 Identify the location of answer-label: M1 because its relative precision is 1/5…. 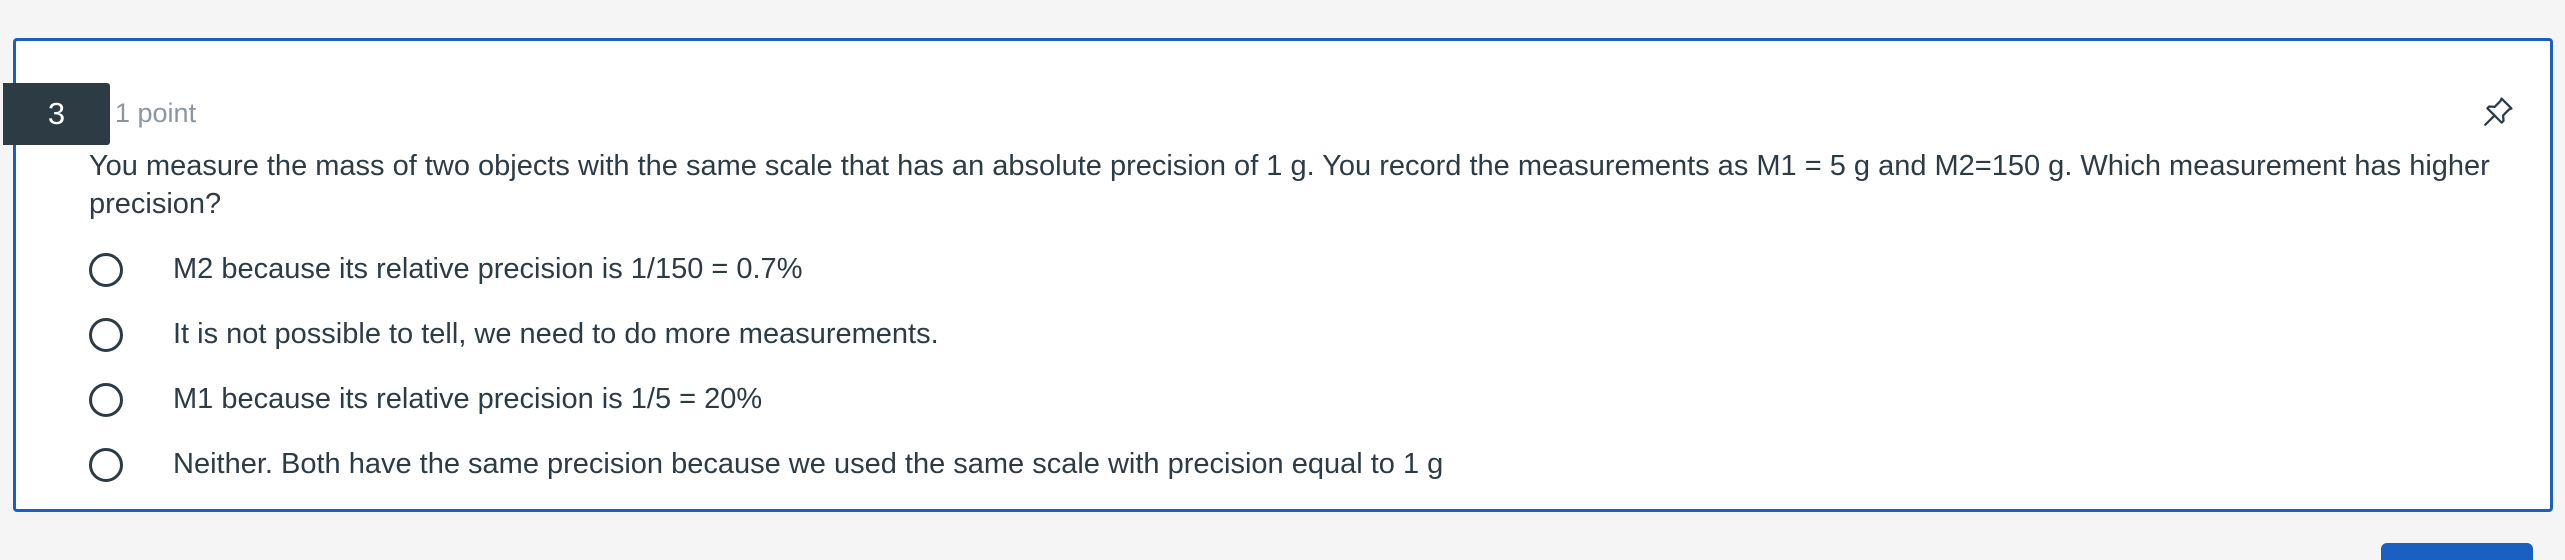
(468, 399).